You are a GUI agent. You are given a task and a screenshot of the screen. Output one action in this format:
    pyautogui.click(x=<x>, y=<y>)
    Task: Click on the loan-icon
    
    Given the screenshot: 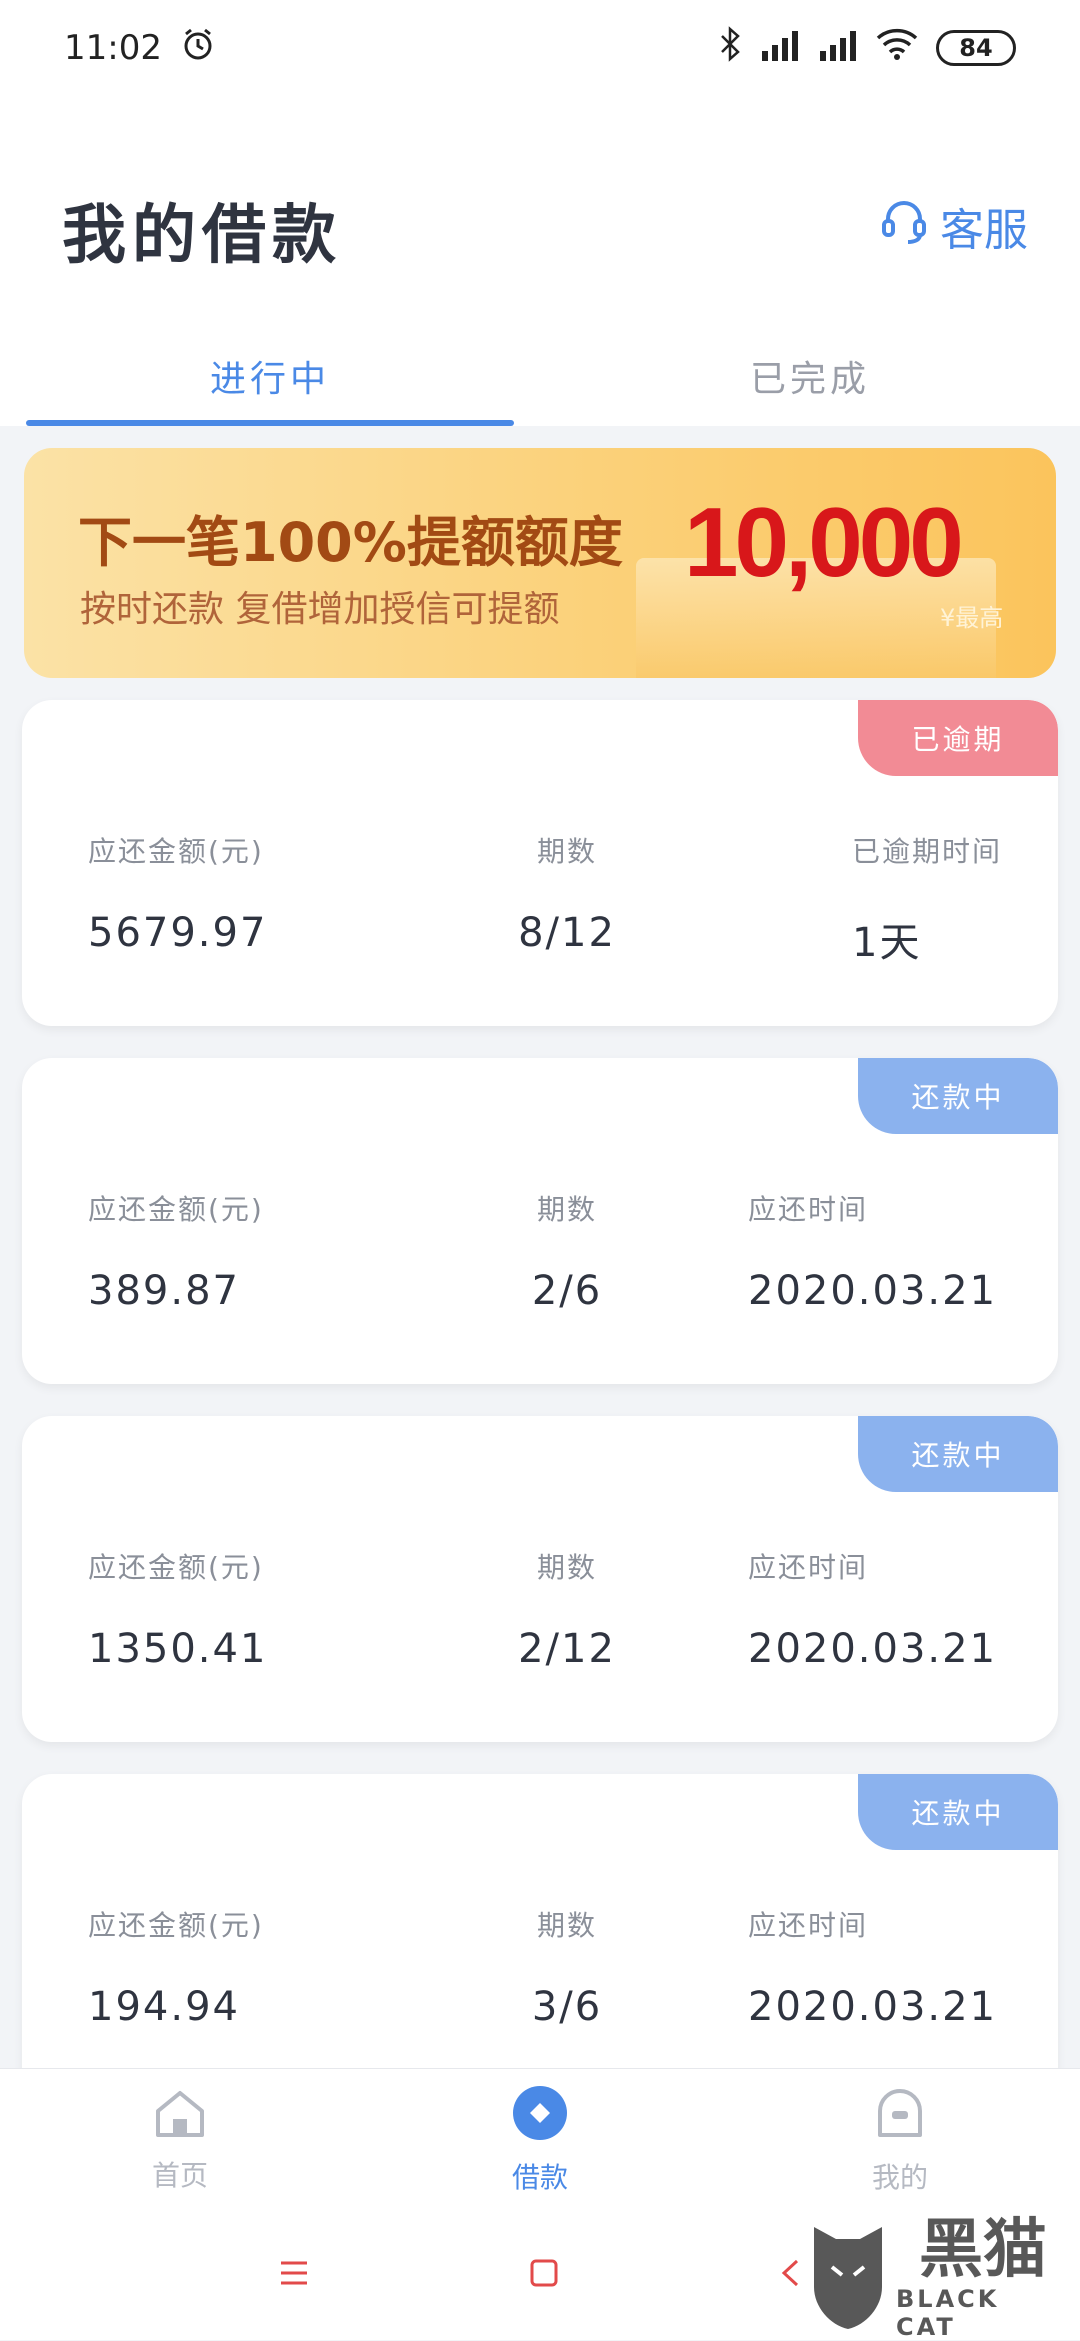 What is the action you would take?
    pyautogui.click(x=540, y=2116)
    